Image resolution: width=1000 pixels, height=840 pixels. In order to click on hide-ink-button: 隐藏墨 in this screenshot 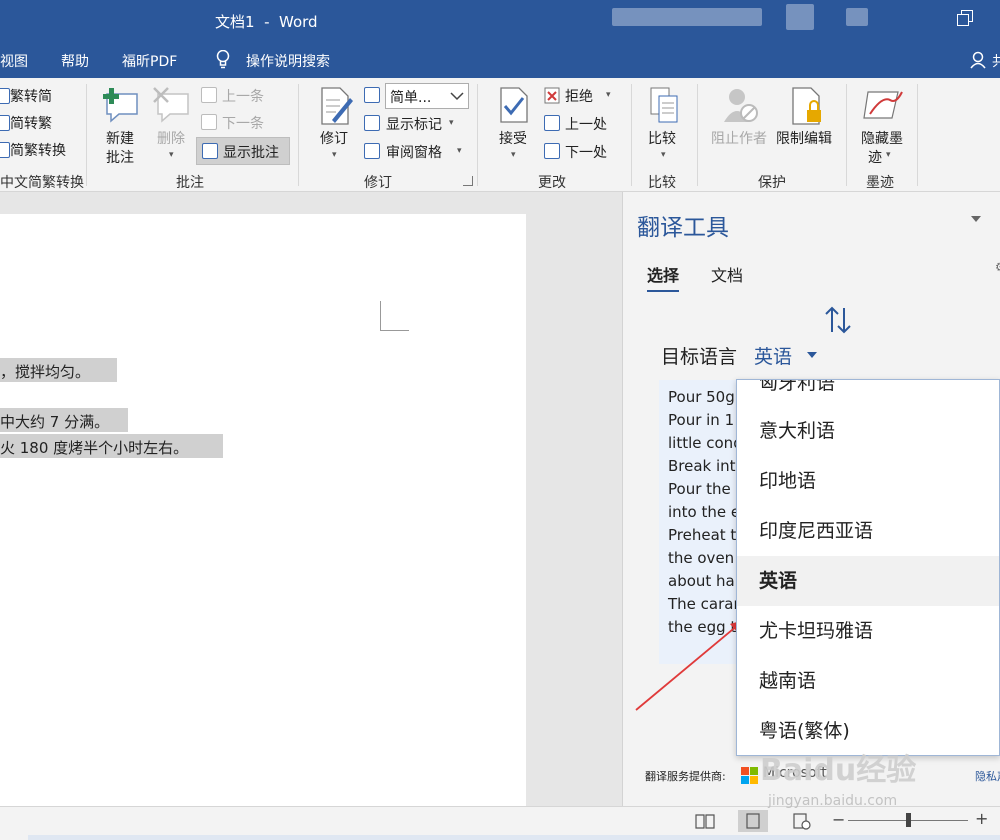, I will do `click(882, 138)`.